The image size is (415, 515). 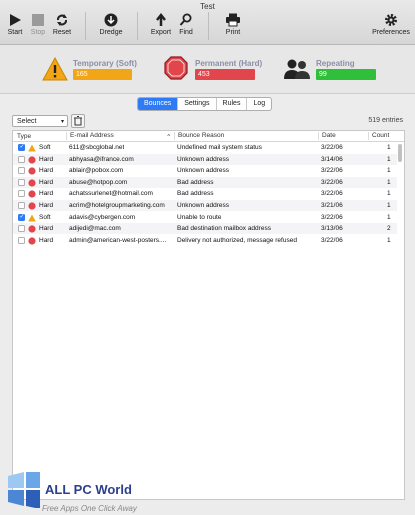 I want to click on row-date: 3/21/06, so click(x=332, y=205).